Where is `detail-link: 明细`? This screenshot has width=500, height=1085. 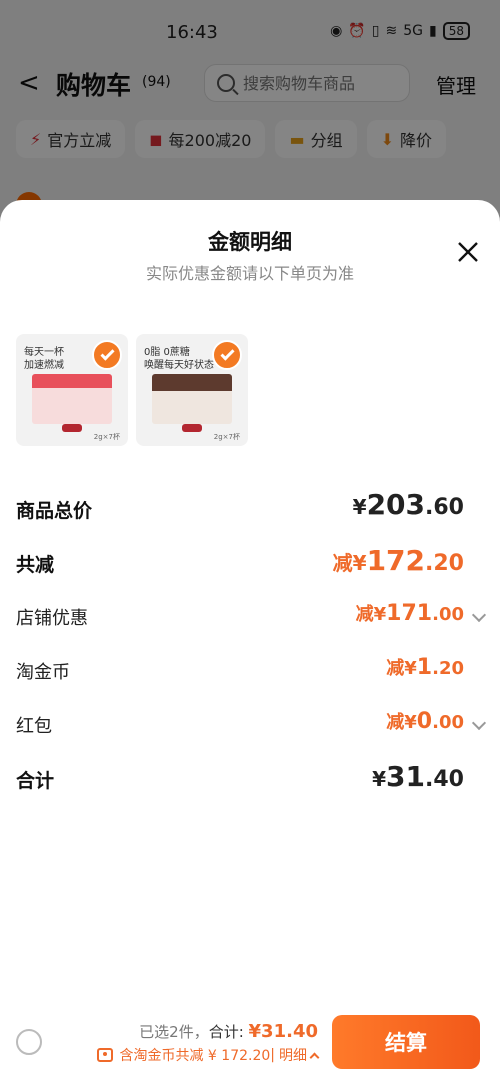 detail-link: 明细 is located at coordinates (293, 1055).